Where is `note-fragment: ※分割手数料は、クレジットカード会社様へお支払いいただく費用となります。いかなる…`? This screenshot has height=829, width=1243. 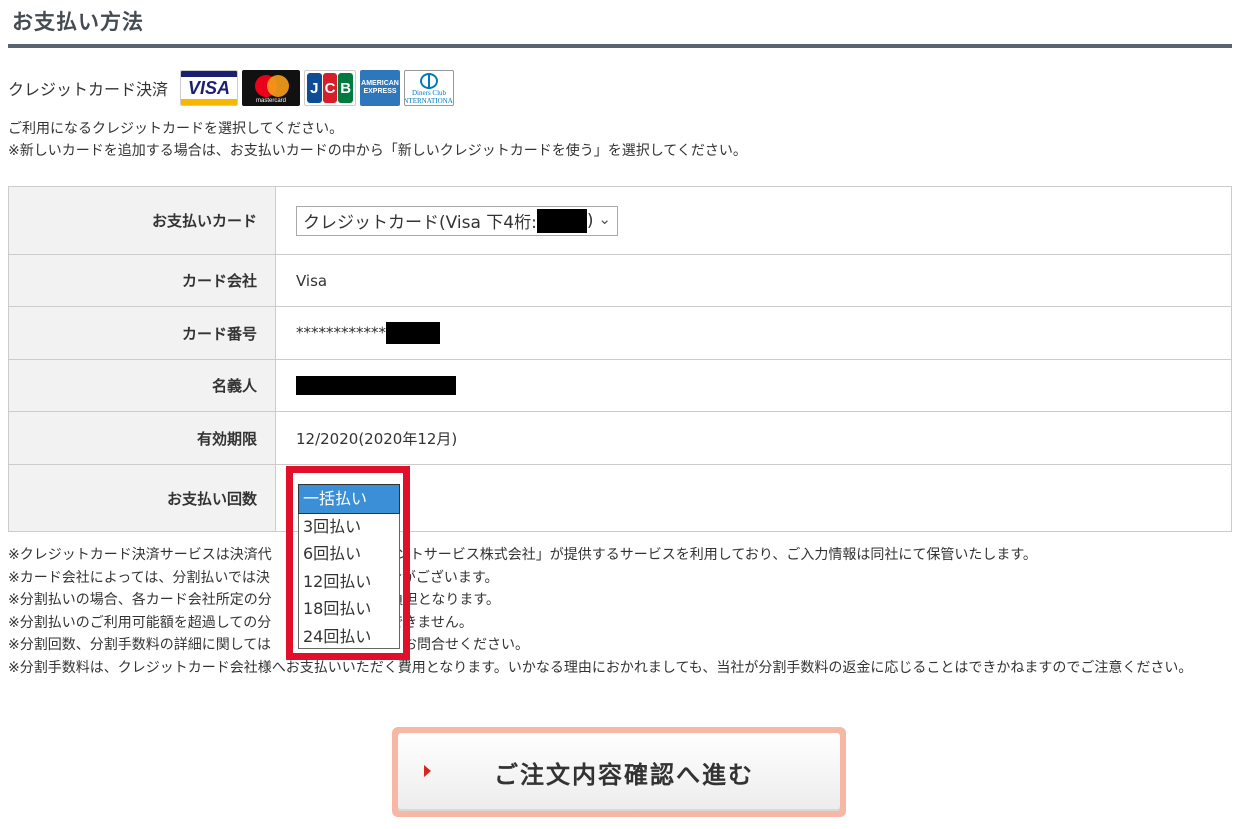 note-fragment: ※分割手数料は、クレジットカード会社様へお支払いいただく費用となります。いかなる… is located at coordinates (600, 667).